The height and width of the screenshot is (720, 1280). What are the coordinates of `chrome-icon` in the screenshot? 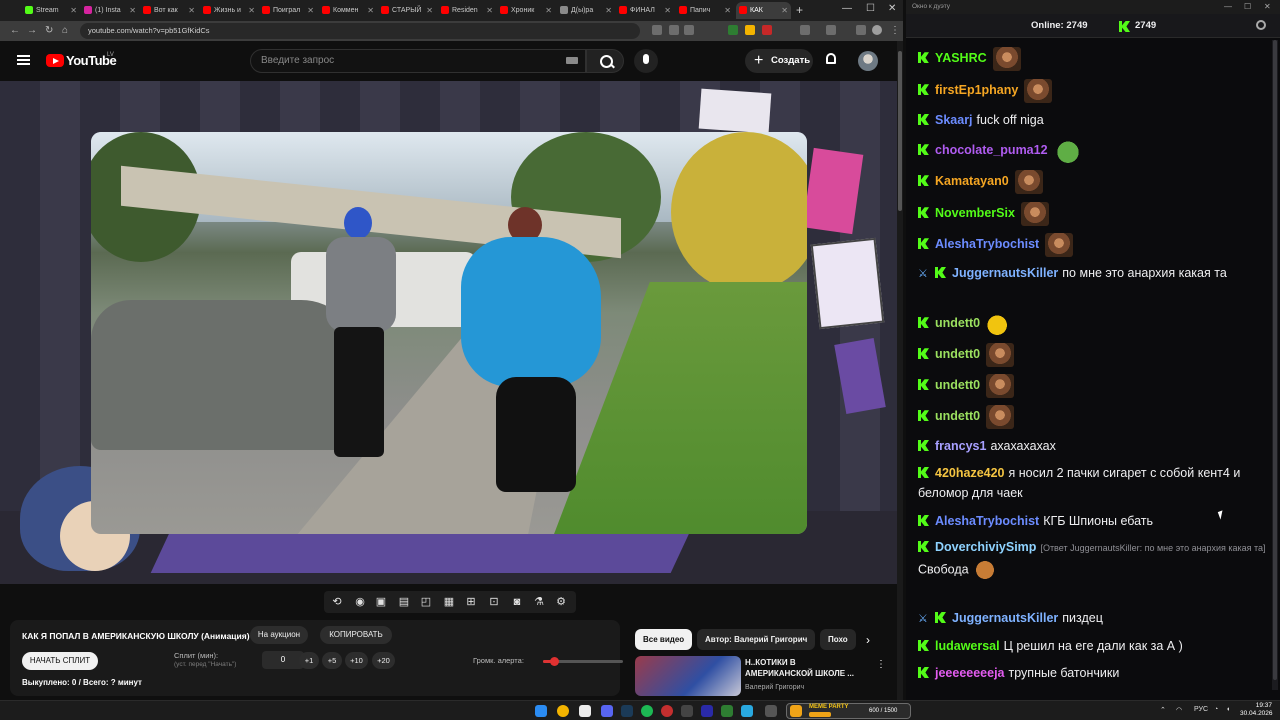 It's located at (563, 711).